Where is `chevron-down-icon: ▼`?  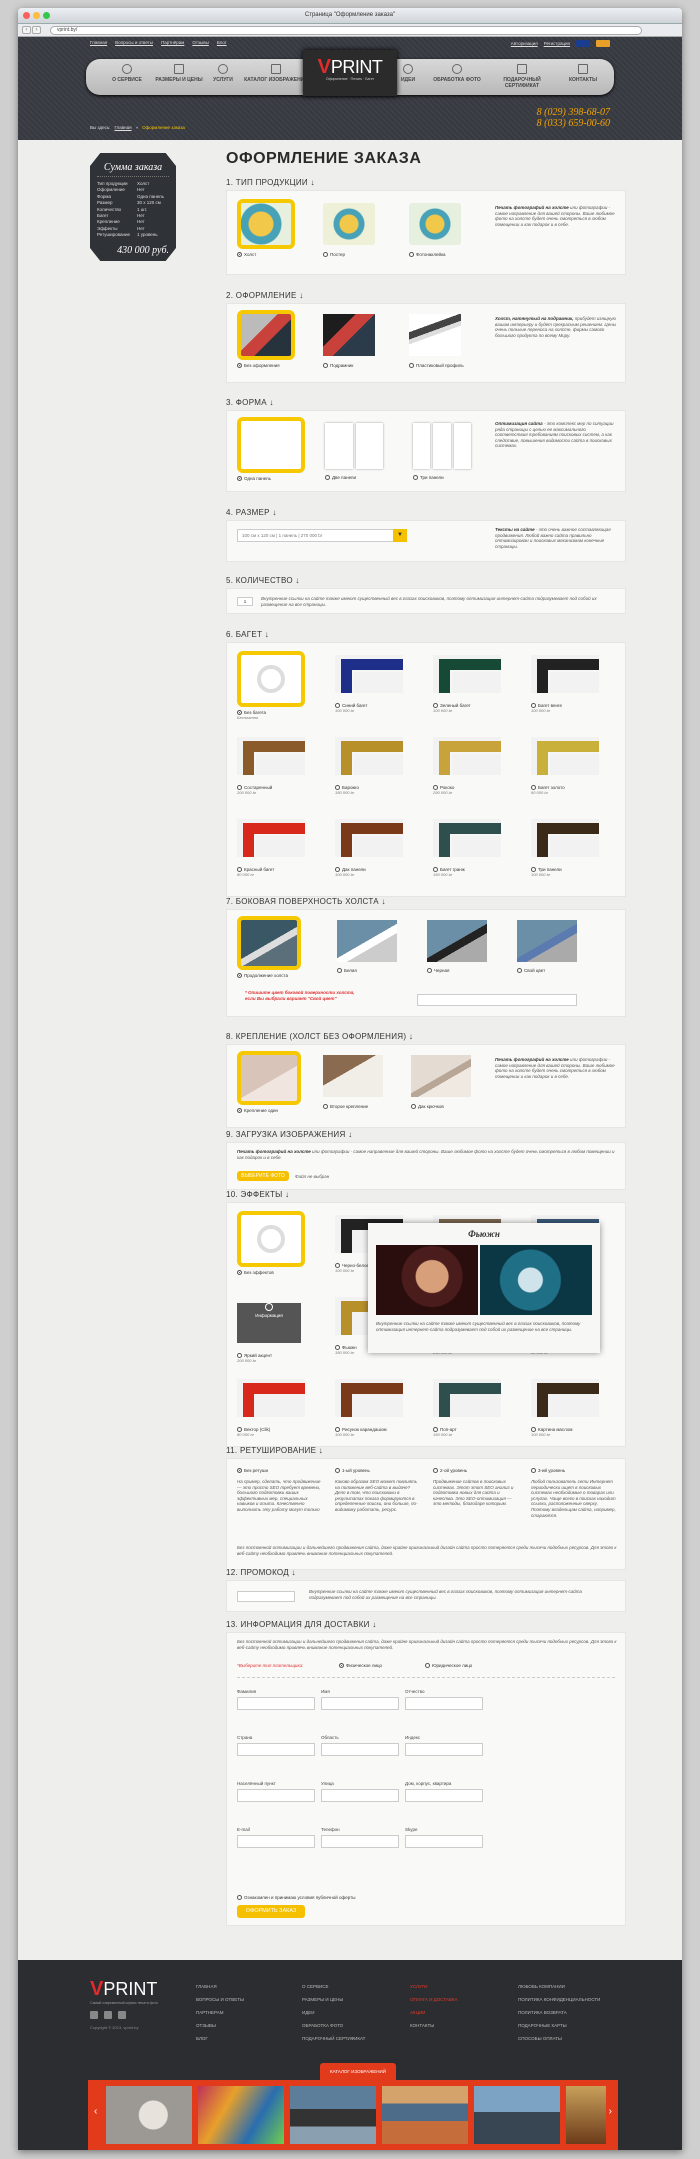 chevron-down-icon: ▼ is located at coordinates (400, 535).